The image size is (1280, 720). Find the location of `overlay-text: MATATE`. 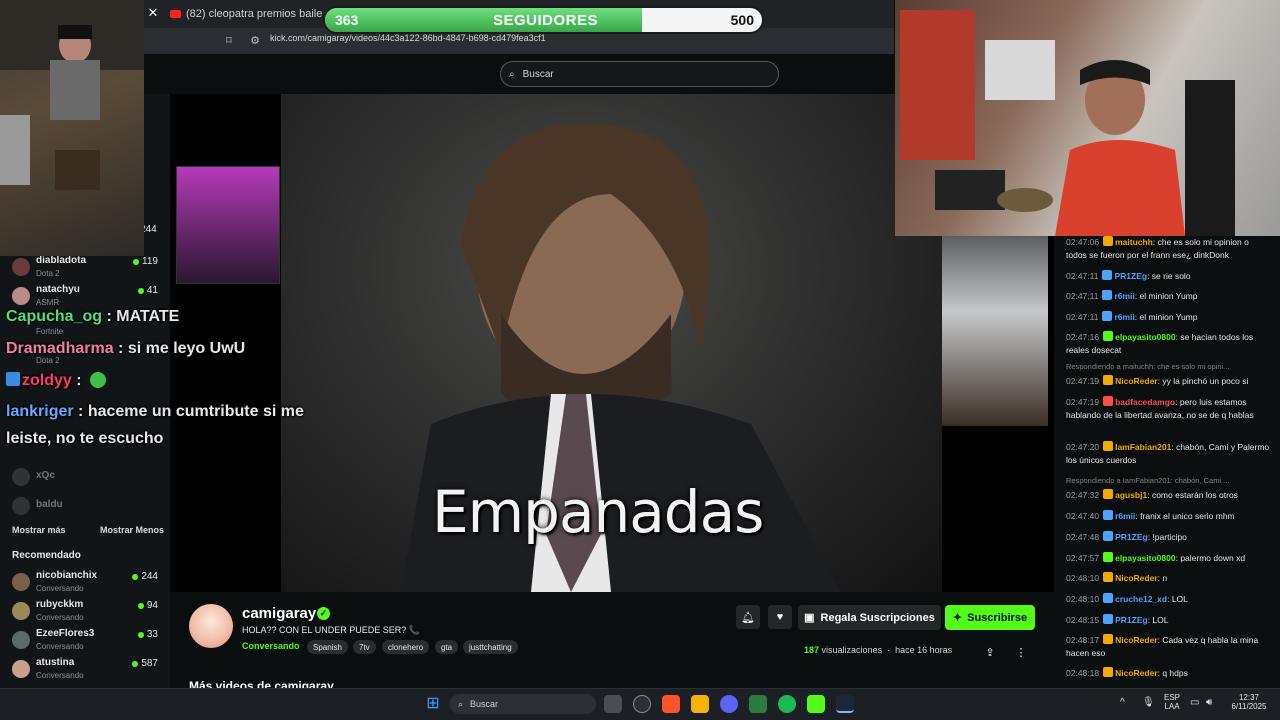

overlay-text: MATATE is located at coordinates (148, 316).